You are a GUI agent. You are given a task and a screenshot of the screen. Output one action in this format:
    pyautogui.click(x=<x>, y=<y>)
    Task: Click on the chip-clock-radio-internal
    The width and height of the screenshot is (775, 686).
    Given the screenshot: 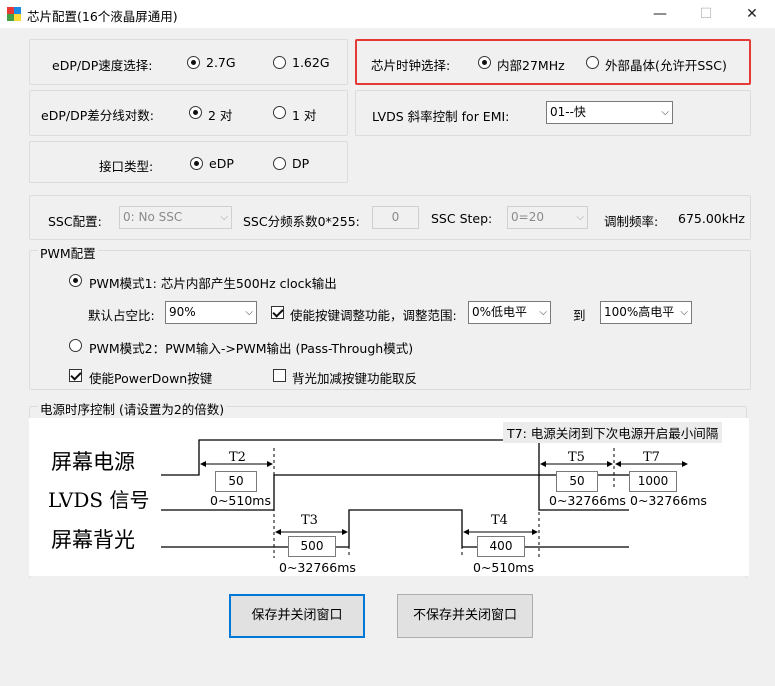 What is the action you would take?
    pyautogui.click(x=484, y=62)
    